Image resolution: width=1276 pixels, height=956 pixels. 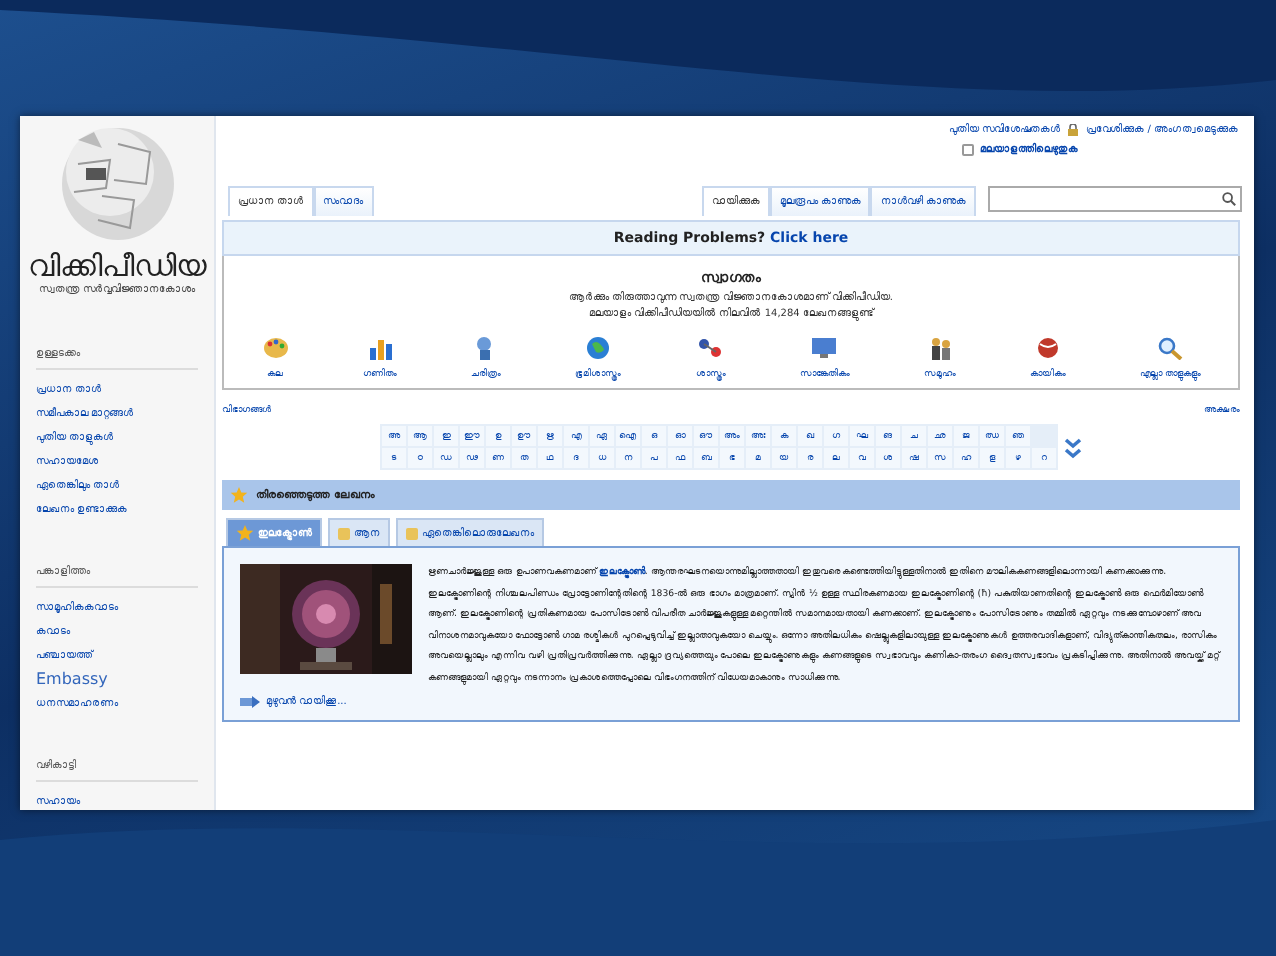 What do you see at coordinates (968, 150) in the screenshot?
I see `typing-checkbox` at bounding box center [968, 150].